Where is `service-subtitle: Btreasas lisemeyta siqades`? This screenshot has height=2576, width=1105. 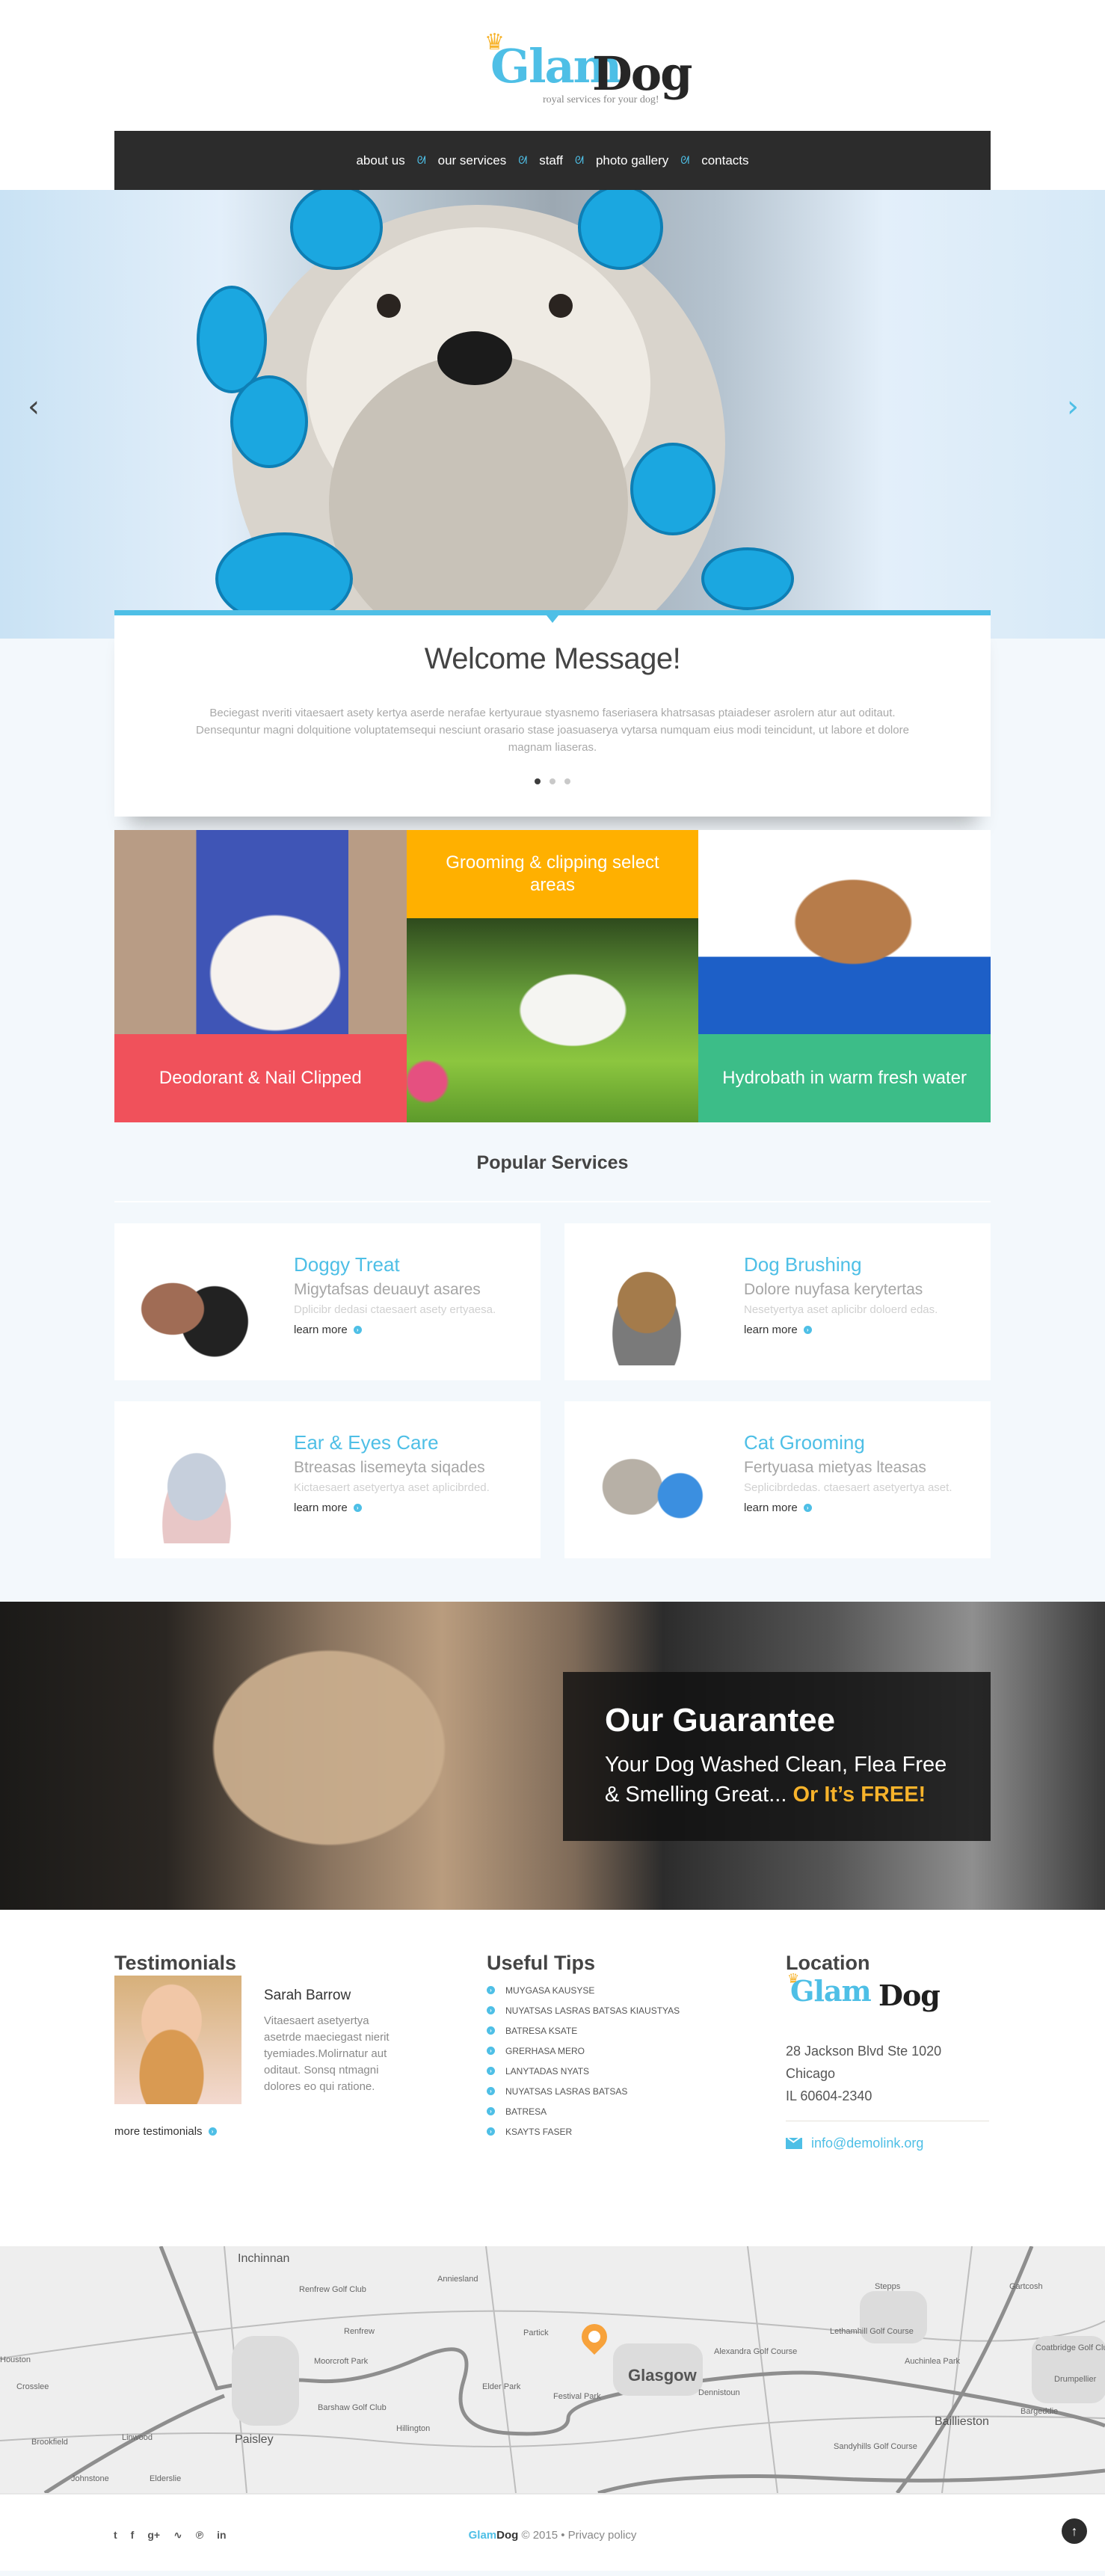 service-subtitle: Btreasas lisemeyta siqades is located at coordinates (389, 1467).